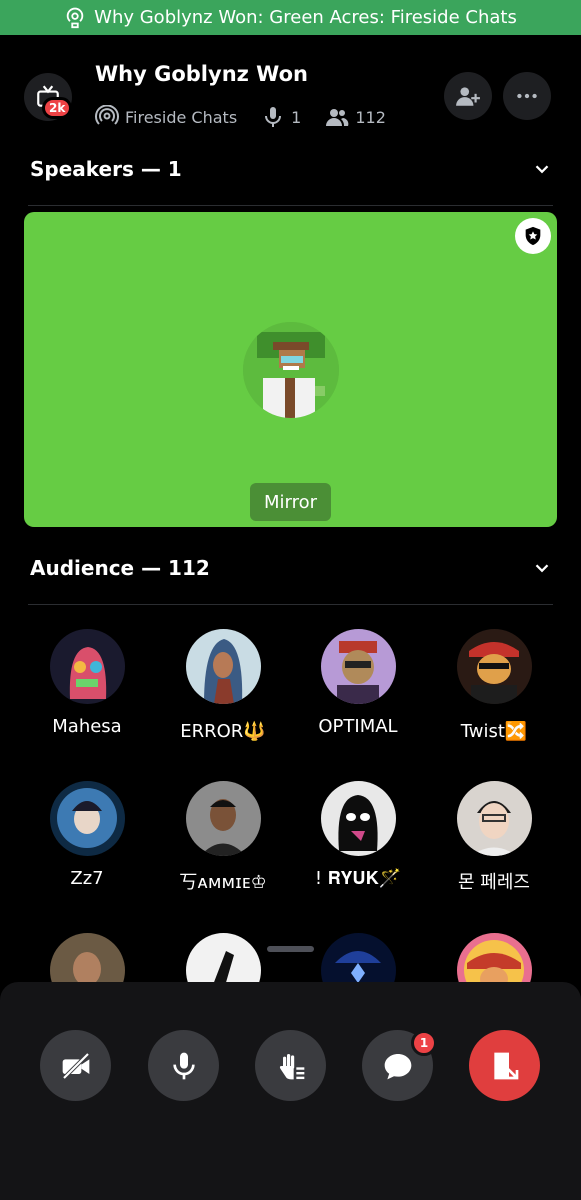 The width and height of the screenshot is (581, 1200). What do you see at coordinates (290, 92) in the screenshot?
I see `stage-header: 2k Why Goblynz Won Fireside Chats 1 112` at bounding box center [290, 92].